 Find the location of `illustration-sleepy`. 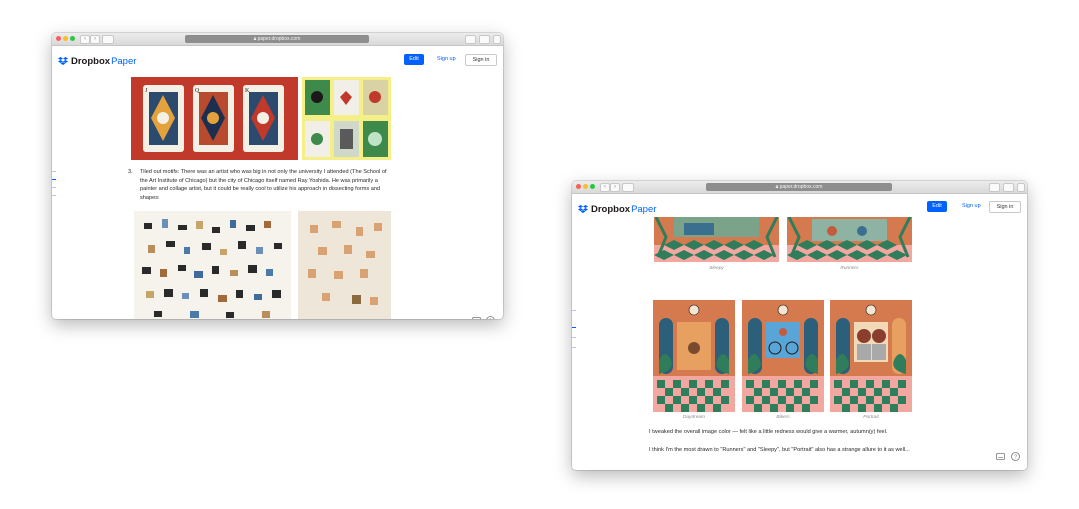

illustration-sleepy is located at coordinates (716, 239).